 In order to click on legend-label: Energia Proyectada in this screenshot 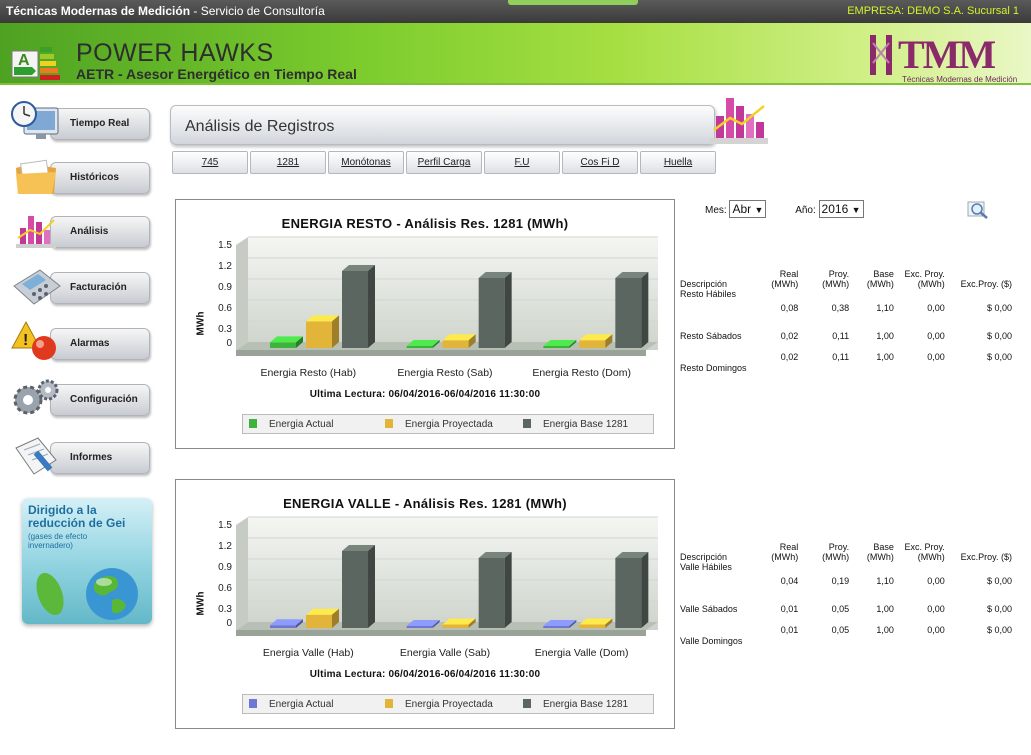, I will do `click(449, 704)`.